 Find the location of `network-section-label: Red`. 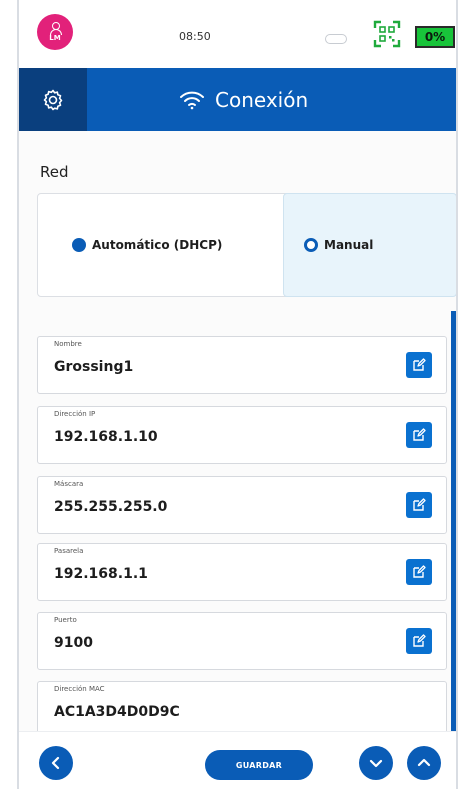

network-section-label: Red is located at coordinates (54, 172).